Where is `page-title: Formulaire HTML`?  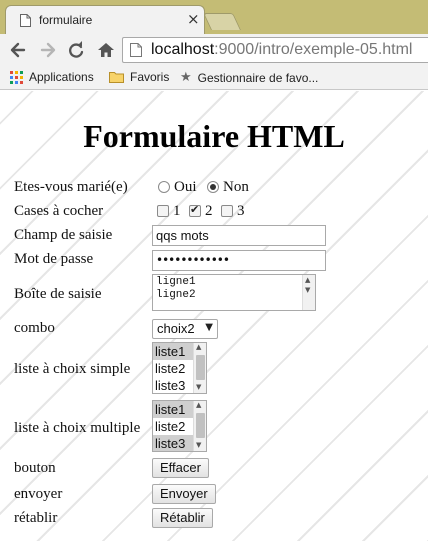 page-title: Formulaire HTML is located at coordinates (214, 136).